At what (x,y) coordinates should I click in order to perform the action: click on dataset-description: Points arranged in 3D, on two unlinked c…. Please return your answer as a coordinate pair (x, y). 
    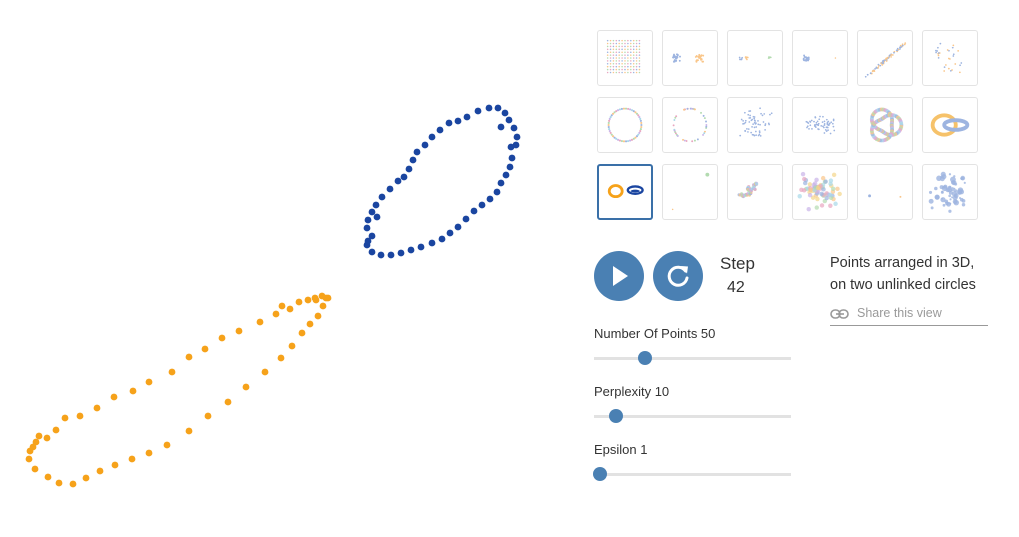
    Looking at the image, I should click on (920, 274).